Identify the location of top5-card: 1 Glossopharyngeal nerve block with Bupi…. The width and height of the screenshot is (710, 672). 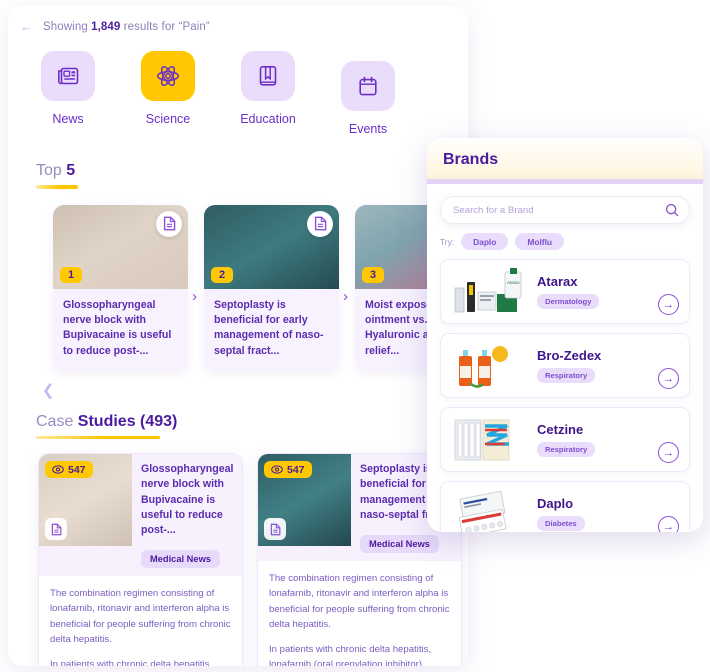
(125, 287).